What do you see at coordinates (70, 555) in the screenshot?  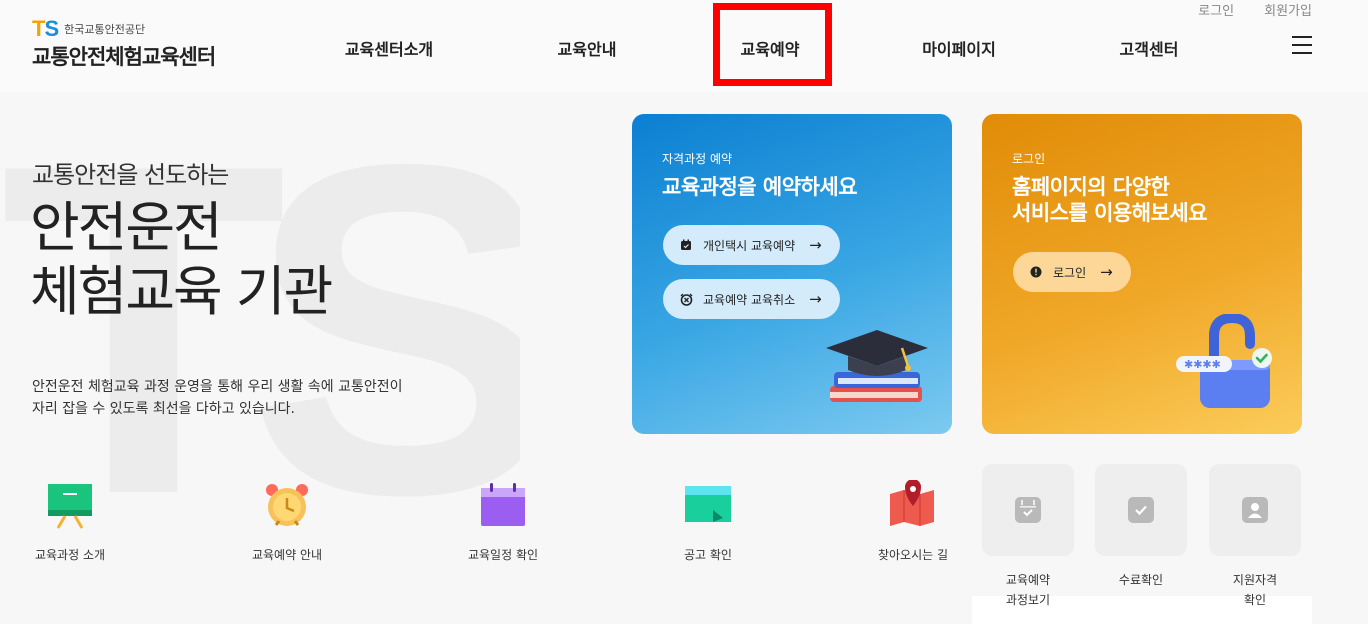 I see `quick-link-label: 교육과정 소개` at bounding box center [70, 555].